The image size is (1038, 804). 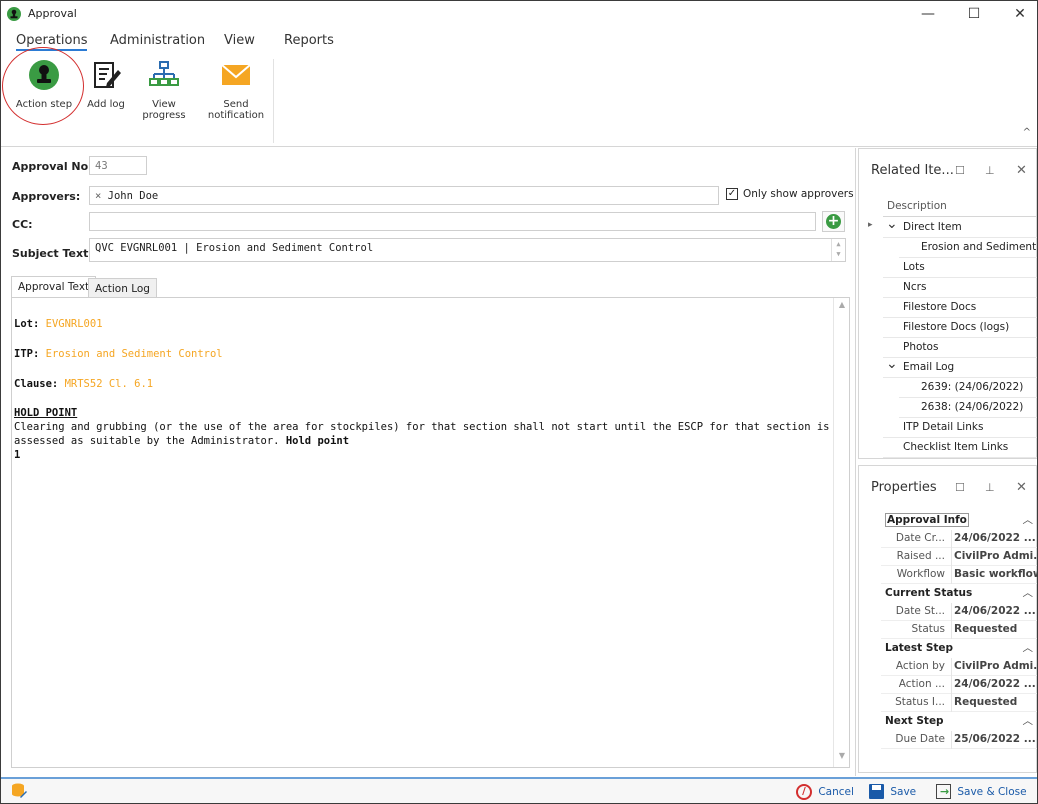 I want to click on tree-item: Ncrs, so click(x=960, y=288).